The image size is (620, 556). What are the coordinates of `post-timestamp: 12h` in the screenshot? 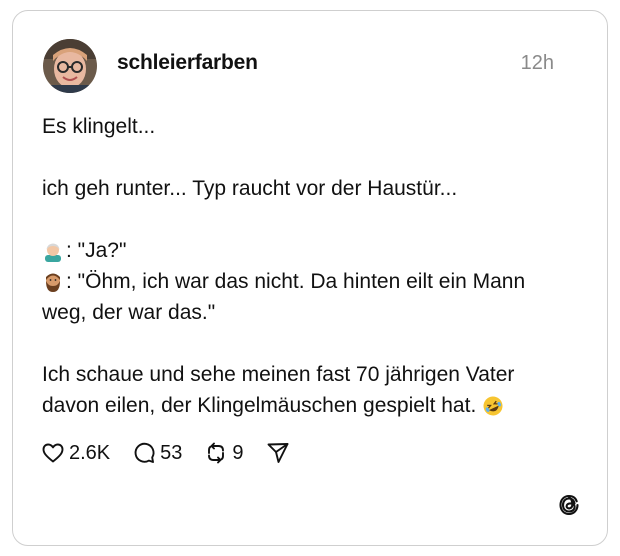 It's located at (537, 63).